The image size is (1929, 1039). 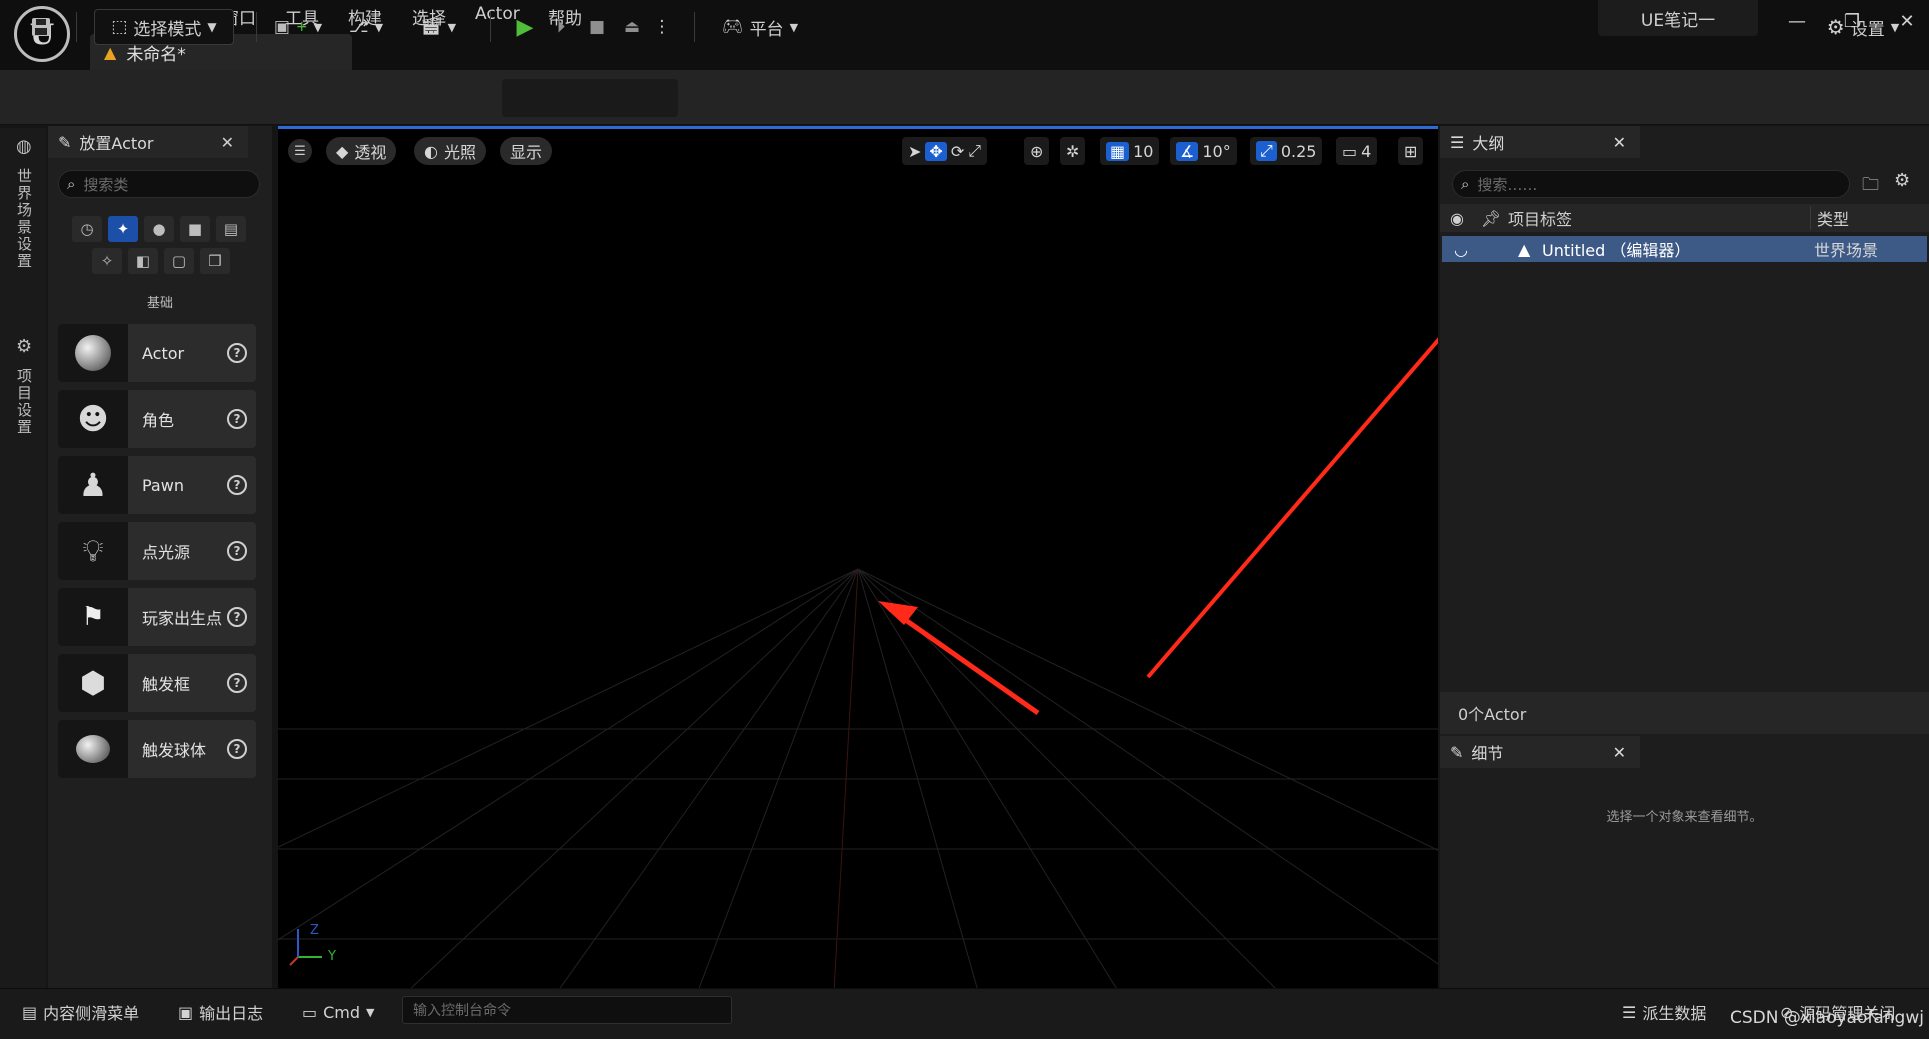 I want to click on outliner-row-untitled: ◡ ▲ Untitled （编辑器） 世界场景, so click(x=1684, y=249).